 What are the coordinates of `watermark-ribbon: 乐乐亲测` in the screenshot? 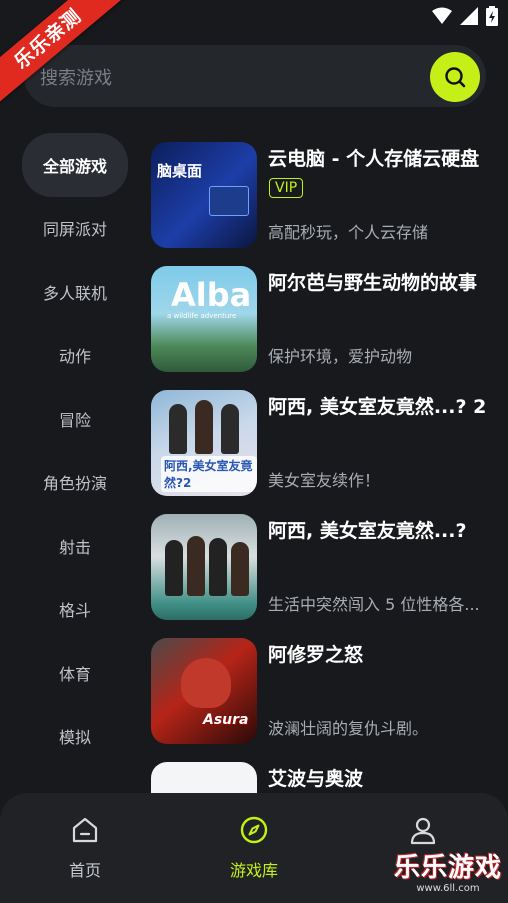 It's located at (65, 55).